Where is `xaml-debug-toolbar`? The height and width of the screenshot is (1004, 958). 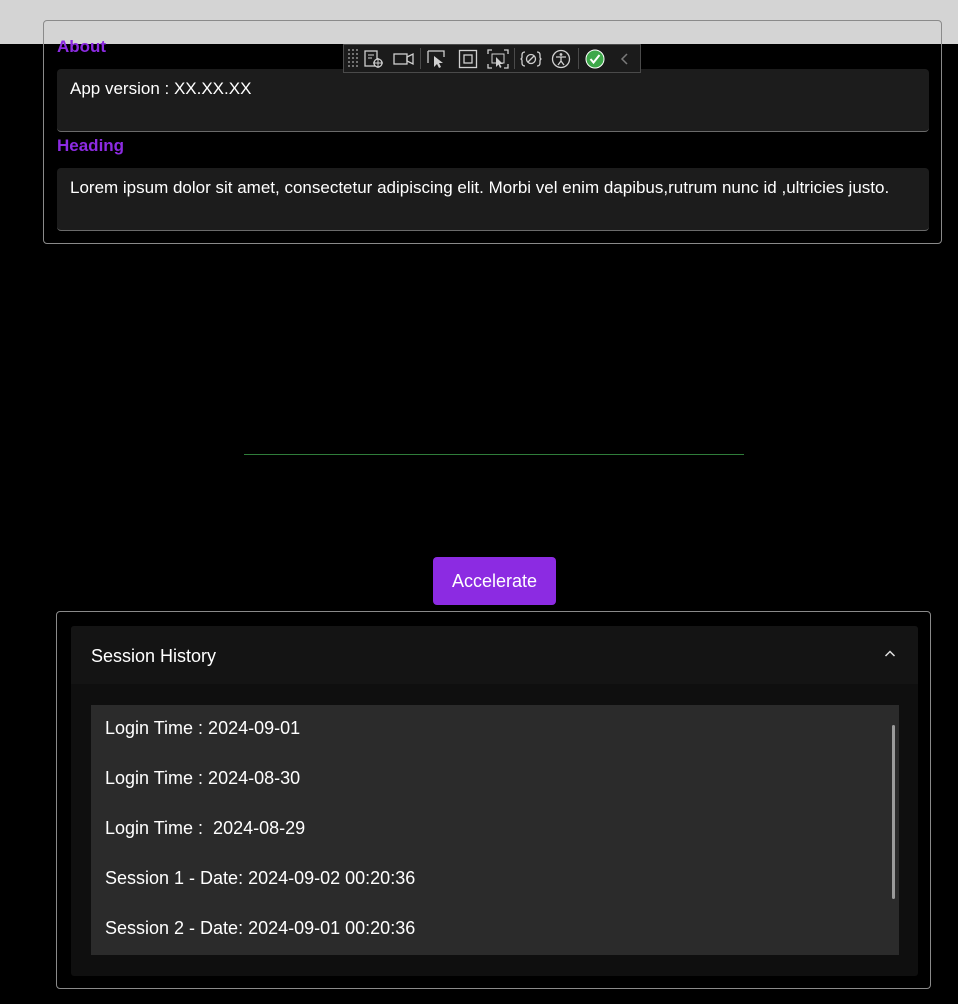 xaml-debug-toolbar is located at coordinates (492, 58).